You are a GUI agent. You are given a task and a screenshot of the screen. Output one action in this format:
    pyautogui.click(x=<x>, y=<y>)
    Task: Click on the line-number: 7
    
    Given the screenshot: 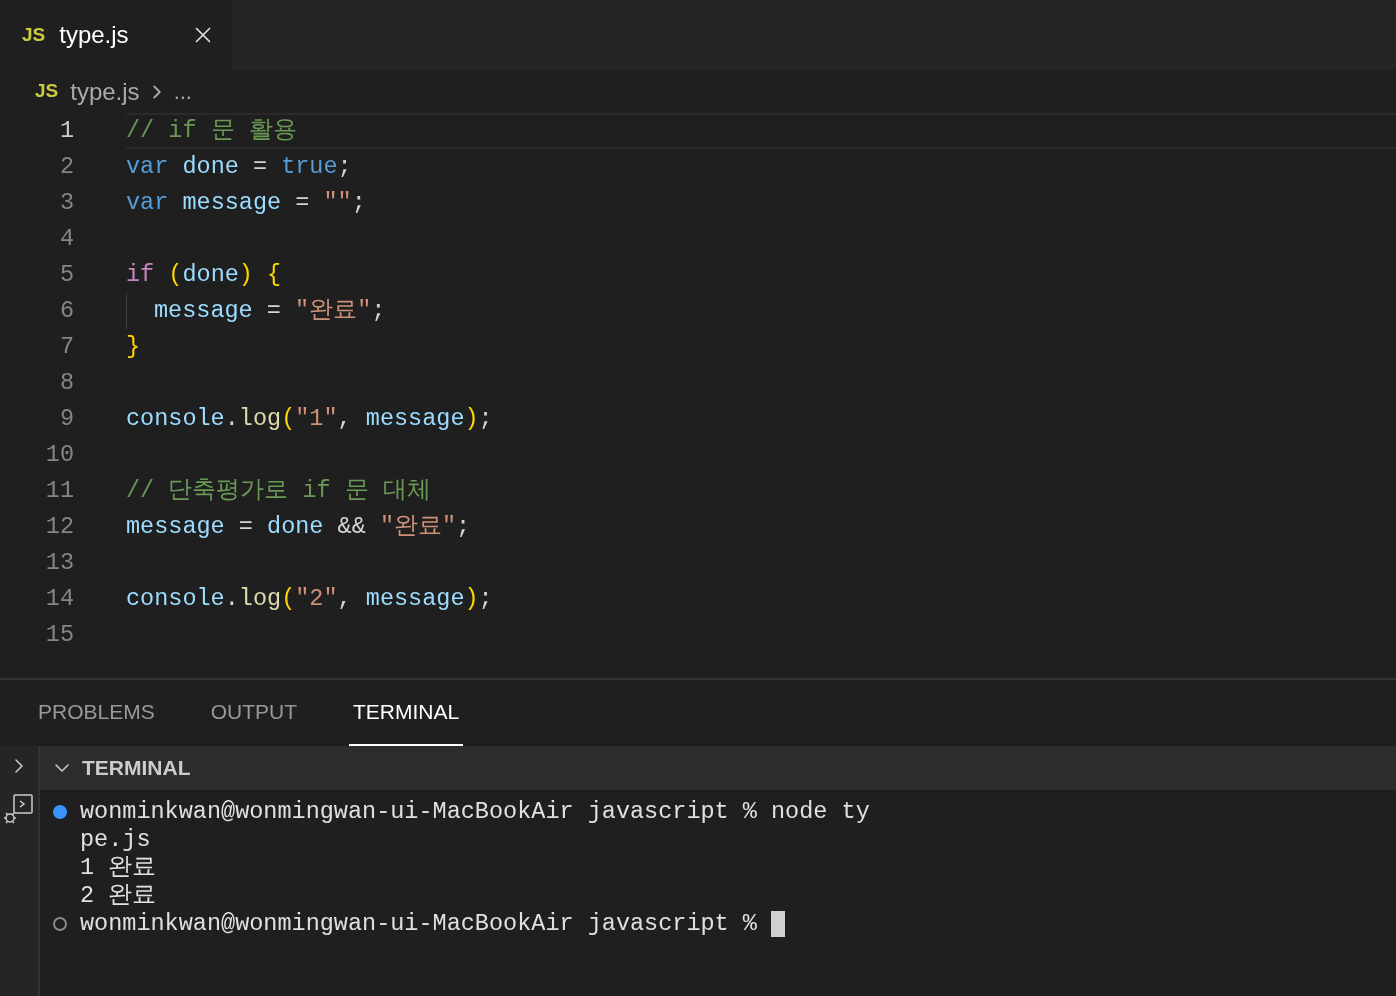 What is the action you would take?
    pyautogui.click(x=66, y=347)
    